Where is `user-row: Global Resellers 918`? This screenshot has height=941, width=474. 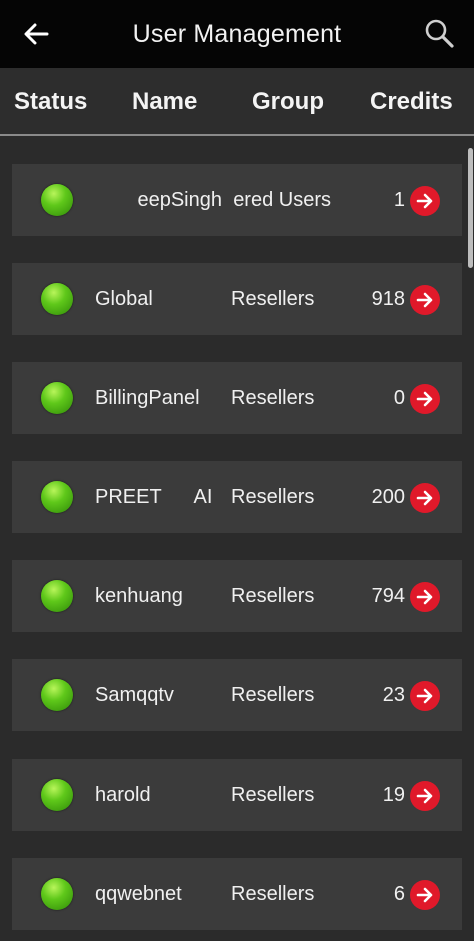 user-row: Global Resellers 918 is located at coordinates (237, 299).